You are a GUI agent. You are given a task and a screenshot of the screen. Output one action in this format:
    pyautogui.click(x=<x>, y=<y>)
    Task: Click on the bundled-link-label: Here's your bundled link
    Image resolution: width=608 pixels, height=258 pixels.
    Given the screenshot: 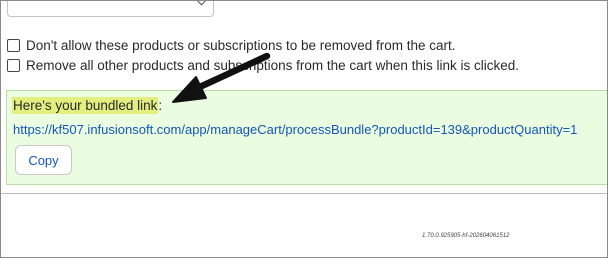 What is the action you would take?
    pyautogui.click(x=85, y=105)
    